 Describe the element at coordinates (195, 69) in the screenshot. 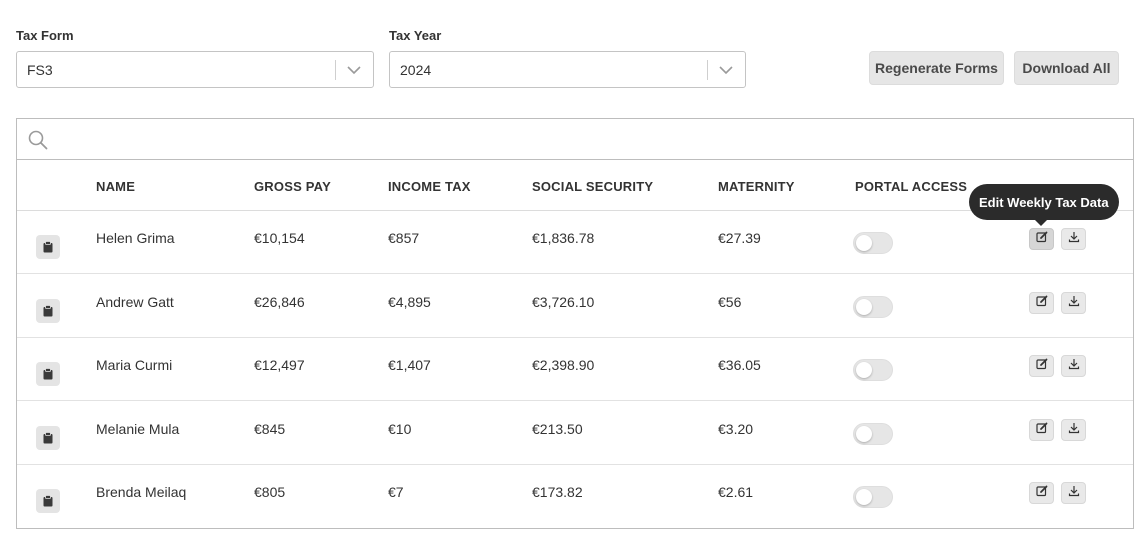

I see `tax-form-select: FS3` at that location.